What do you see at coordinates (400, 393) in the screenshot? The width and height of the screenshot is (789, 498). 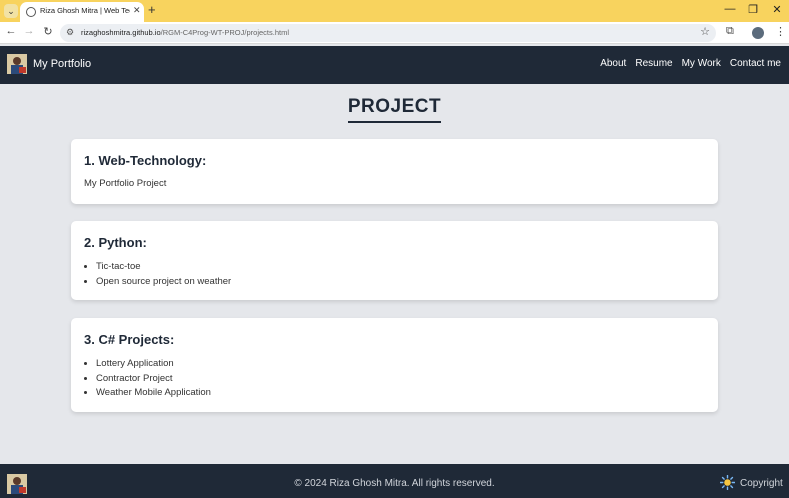 I see `list-item: Weather Mobile Application` at bounding box center [400, 393].